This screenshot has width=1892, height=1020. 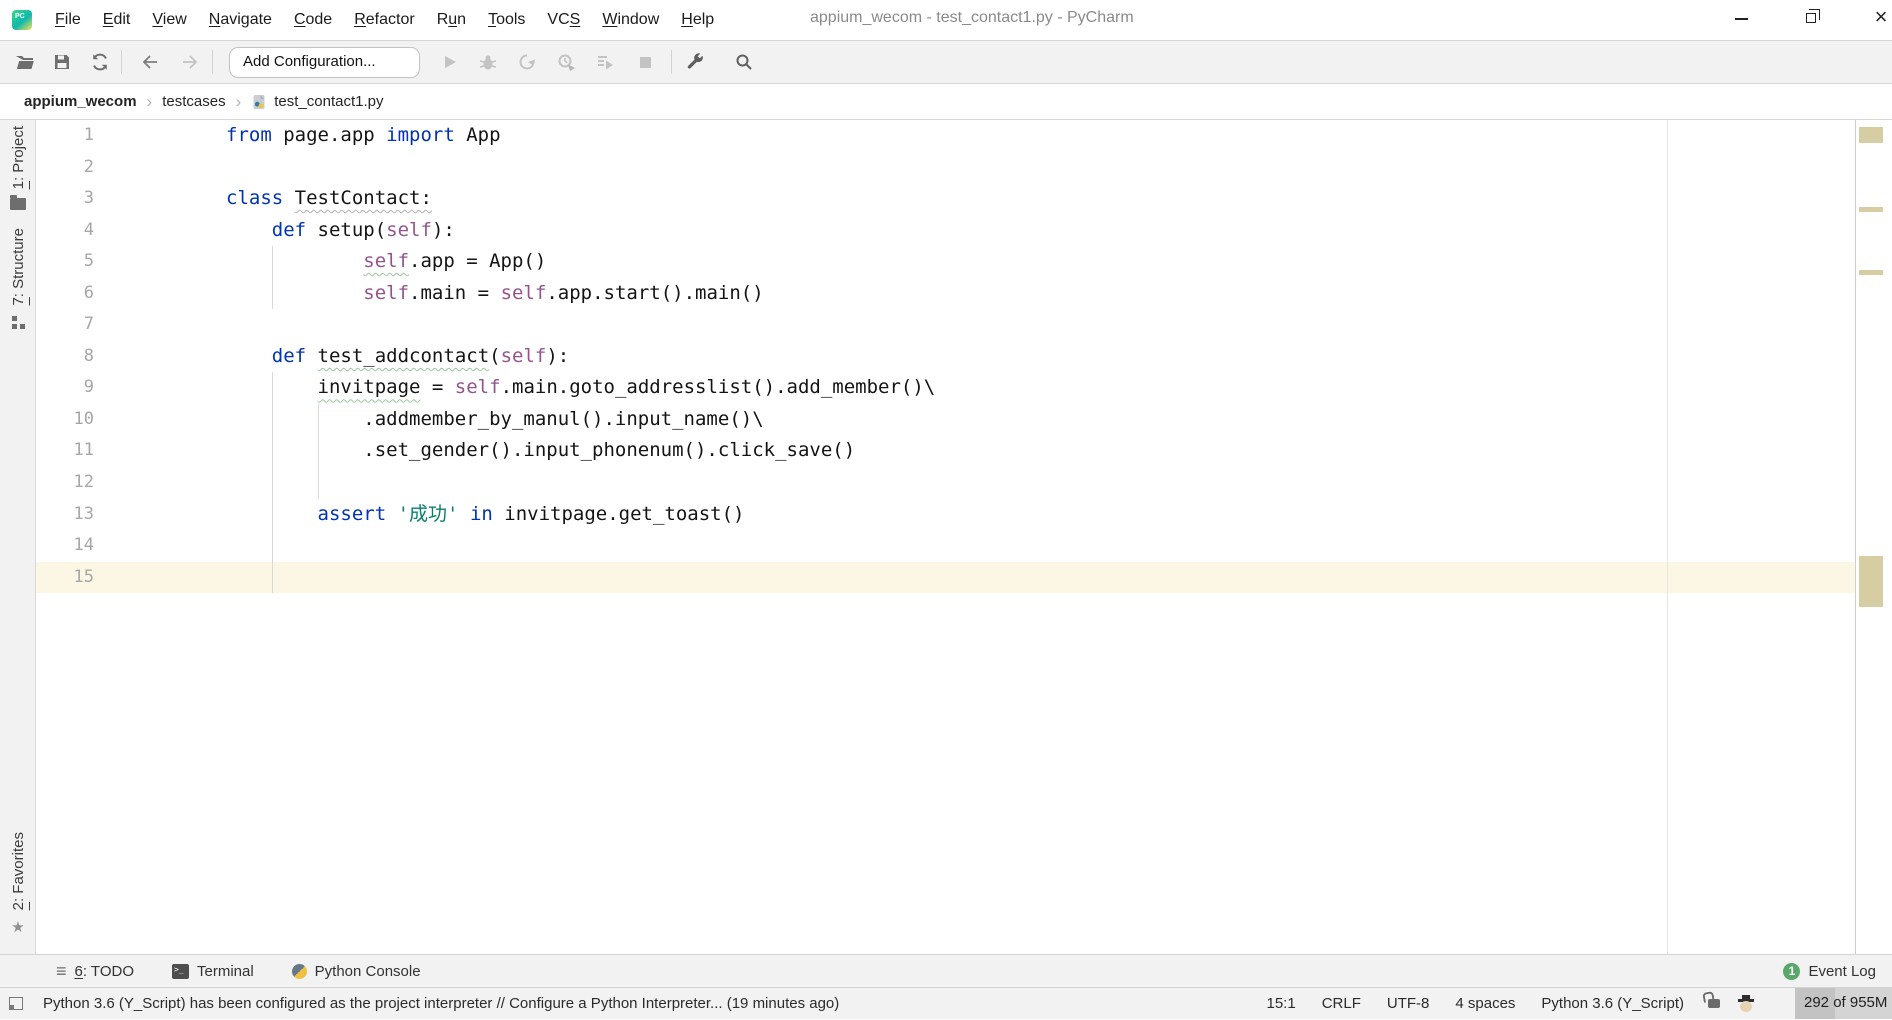 I want to click on run-with-icon, so click(x=605, y=62).